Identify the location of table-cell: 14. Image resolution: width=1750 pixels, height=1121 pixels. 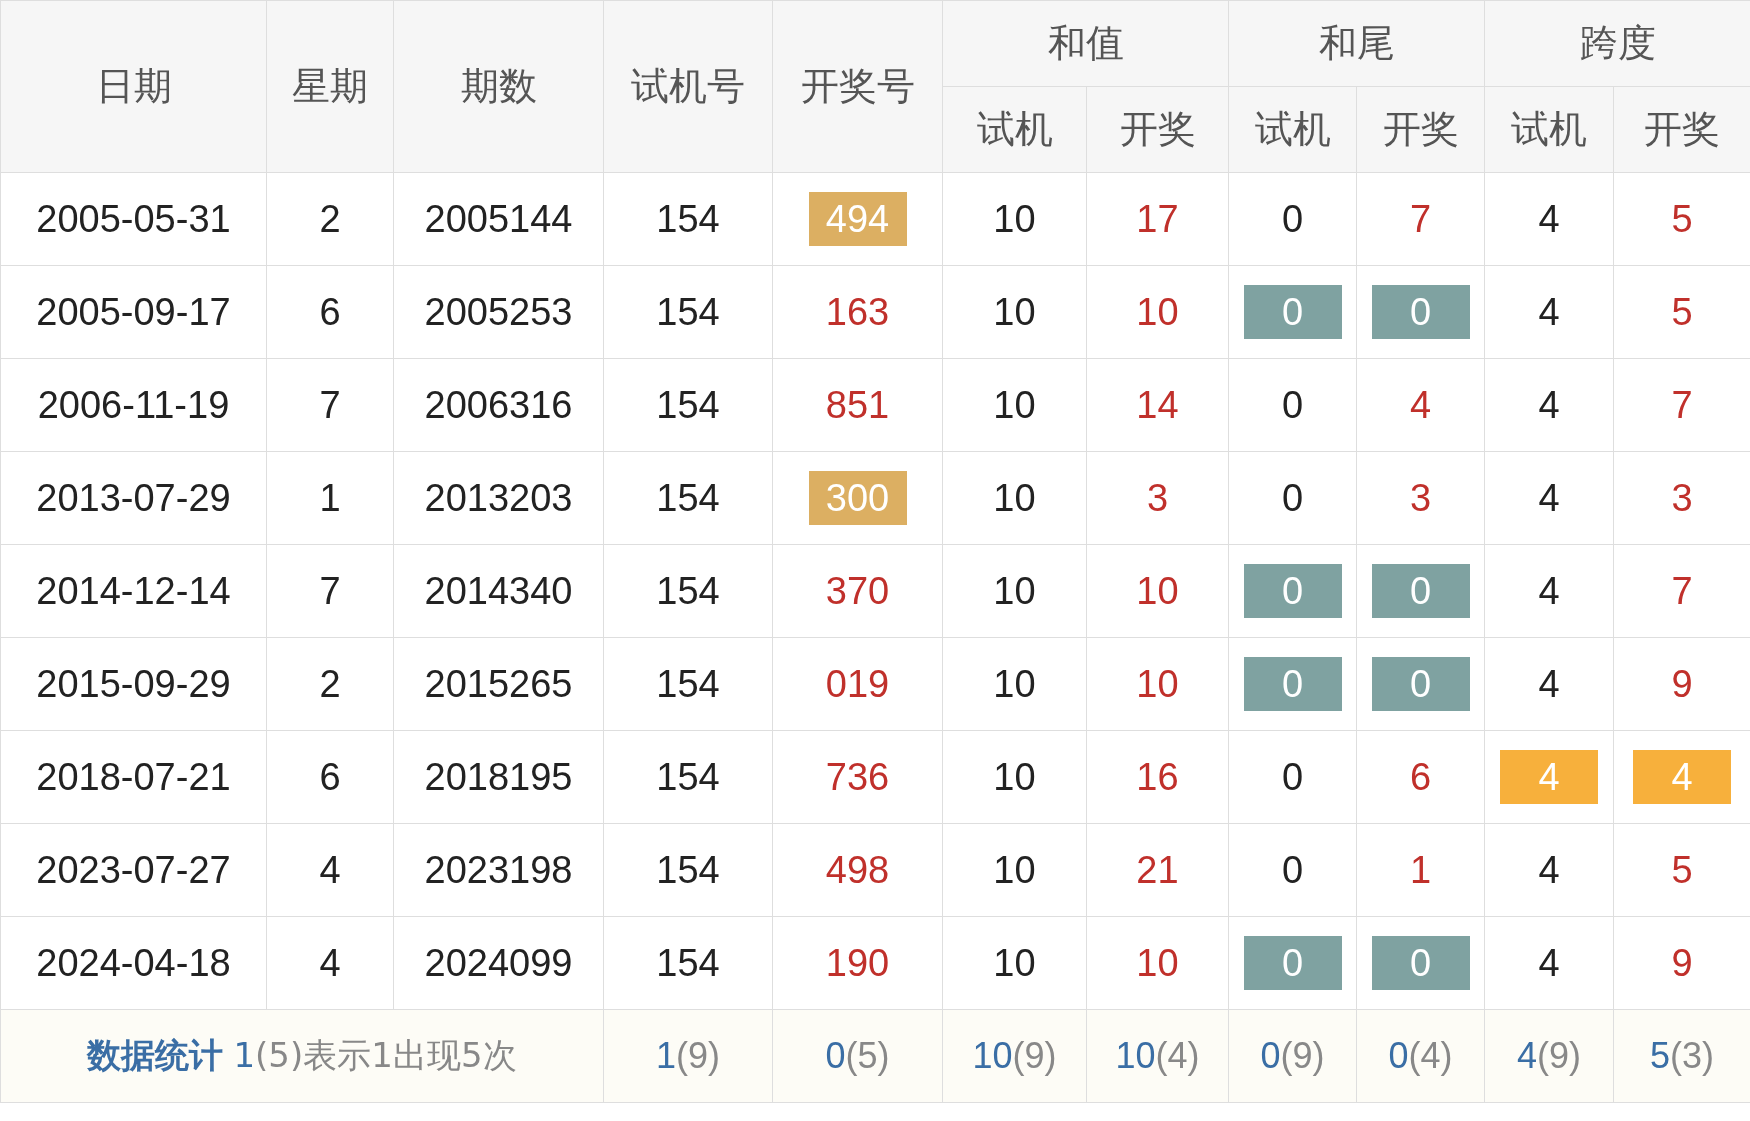
(1157, 405).